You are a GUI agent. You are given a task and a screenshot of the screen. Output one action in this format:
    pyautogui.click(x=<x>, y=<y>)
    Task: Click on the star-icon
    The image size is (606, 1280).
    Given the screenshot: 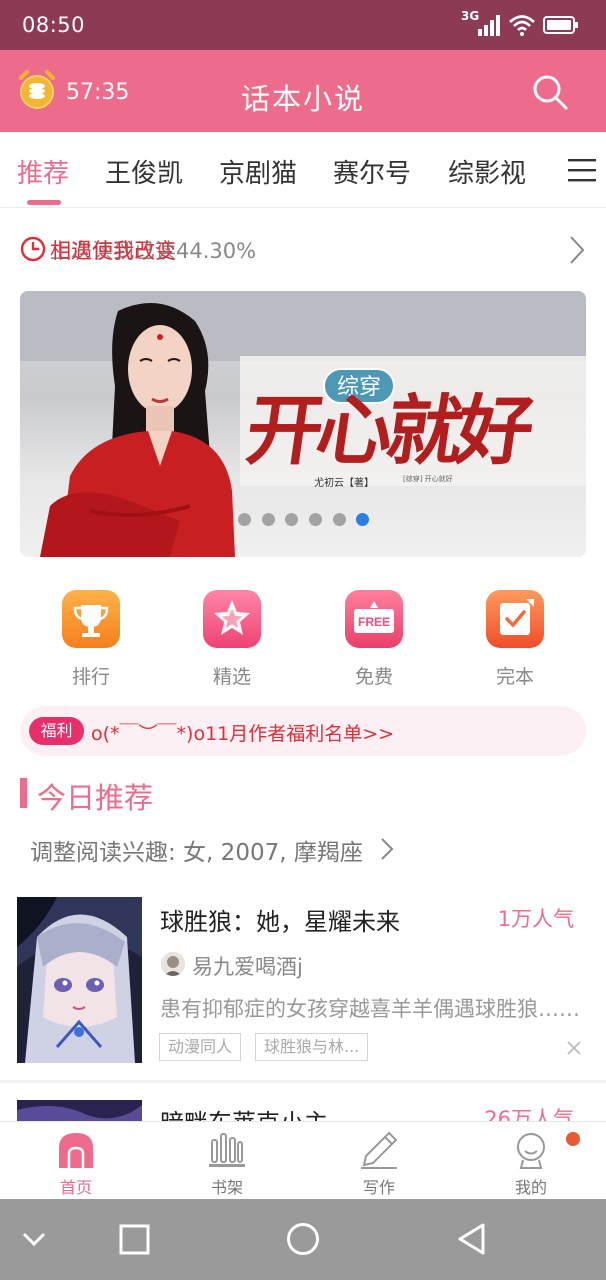 What is the action you would take?
    pyautogui.click(x=232, y=619)
    